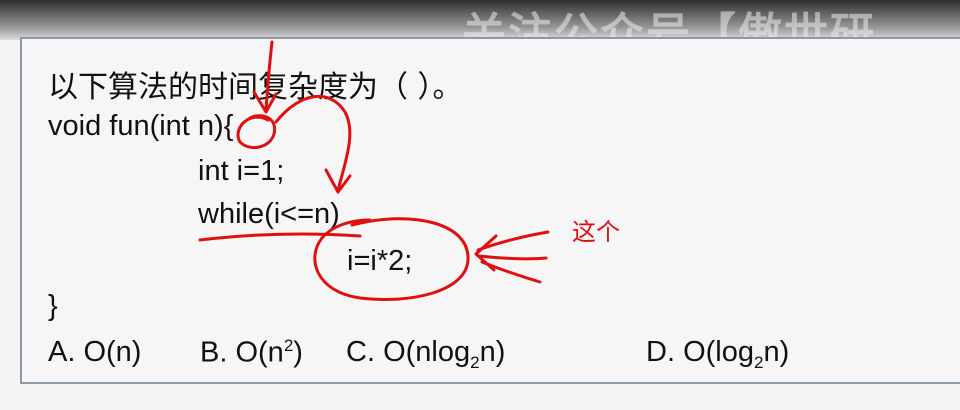 The height and width of the screenshot is (410, 960). What do you see at coordinates (660, 352) in the screenshot?
I see `option-d-letter: D.` at bounding box center [660, 352].